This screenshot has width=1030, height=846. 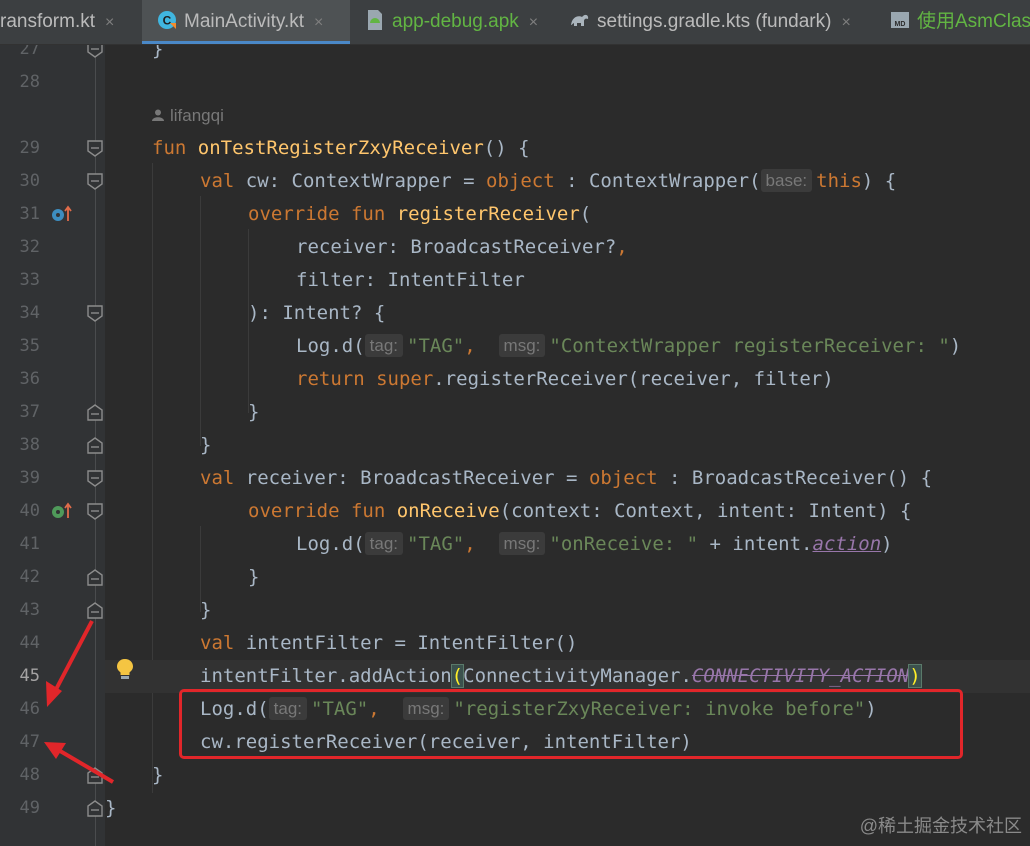 I want to click on code-line-33: filter: IntentFilter, so click(x=567, y=280).